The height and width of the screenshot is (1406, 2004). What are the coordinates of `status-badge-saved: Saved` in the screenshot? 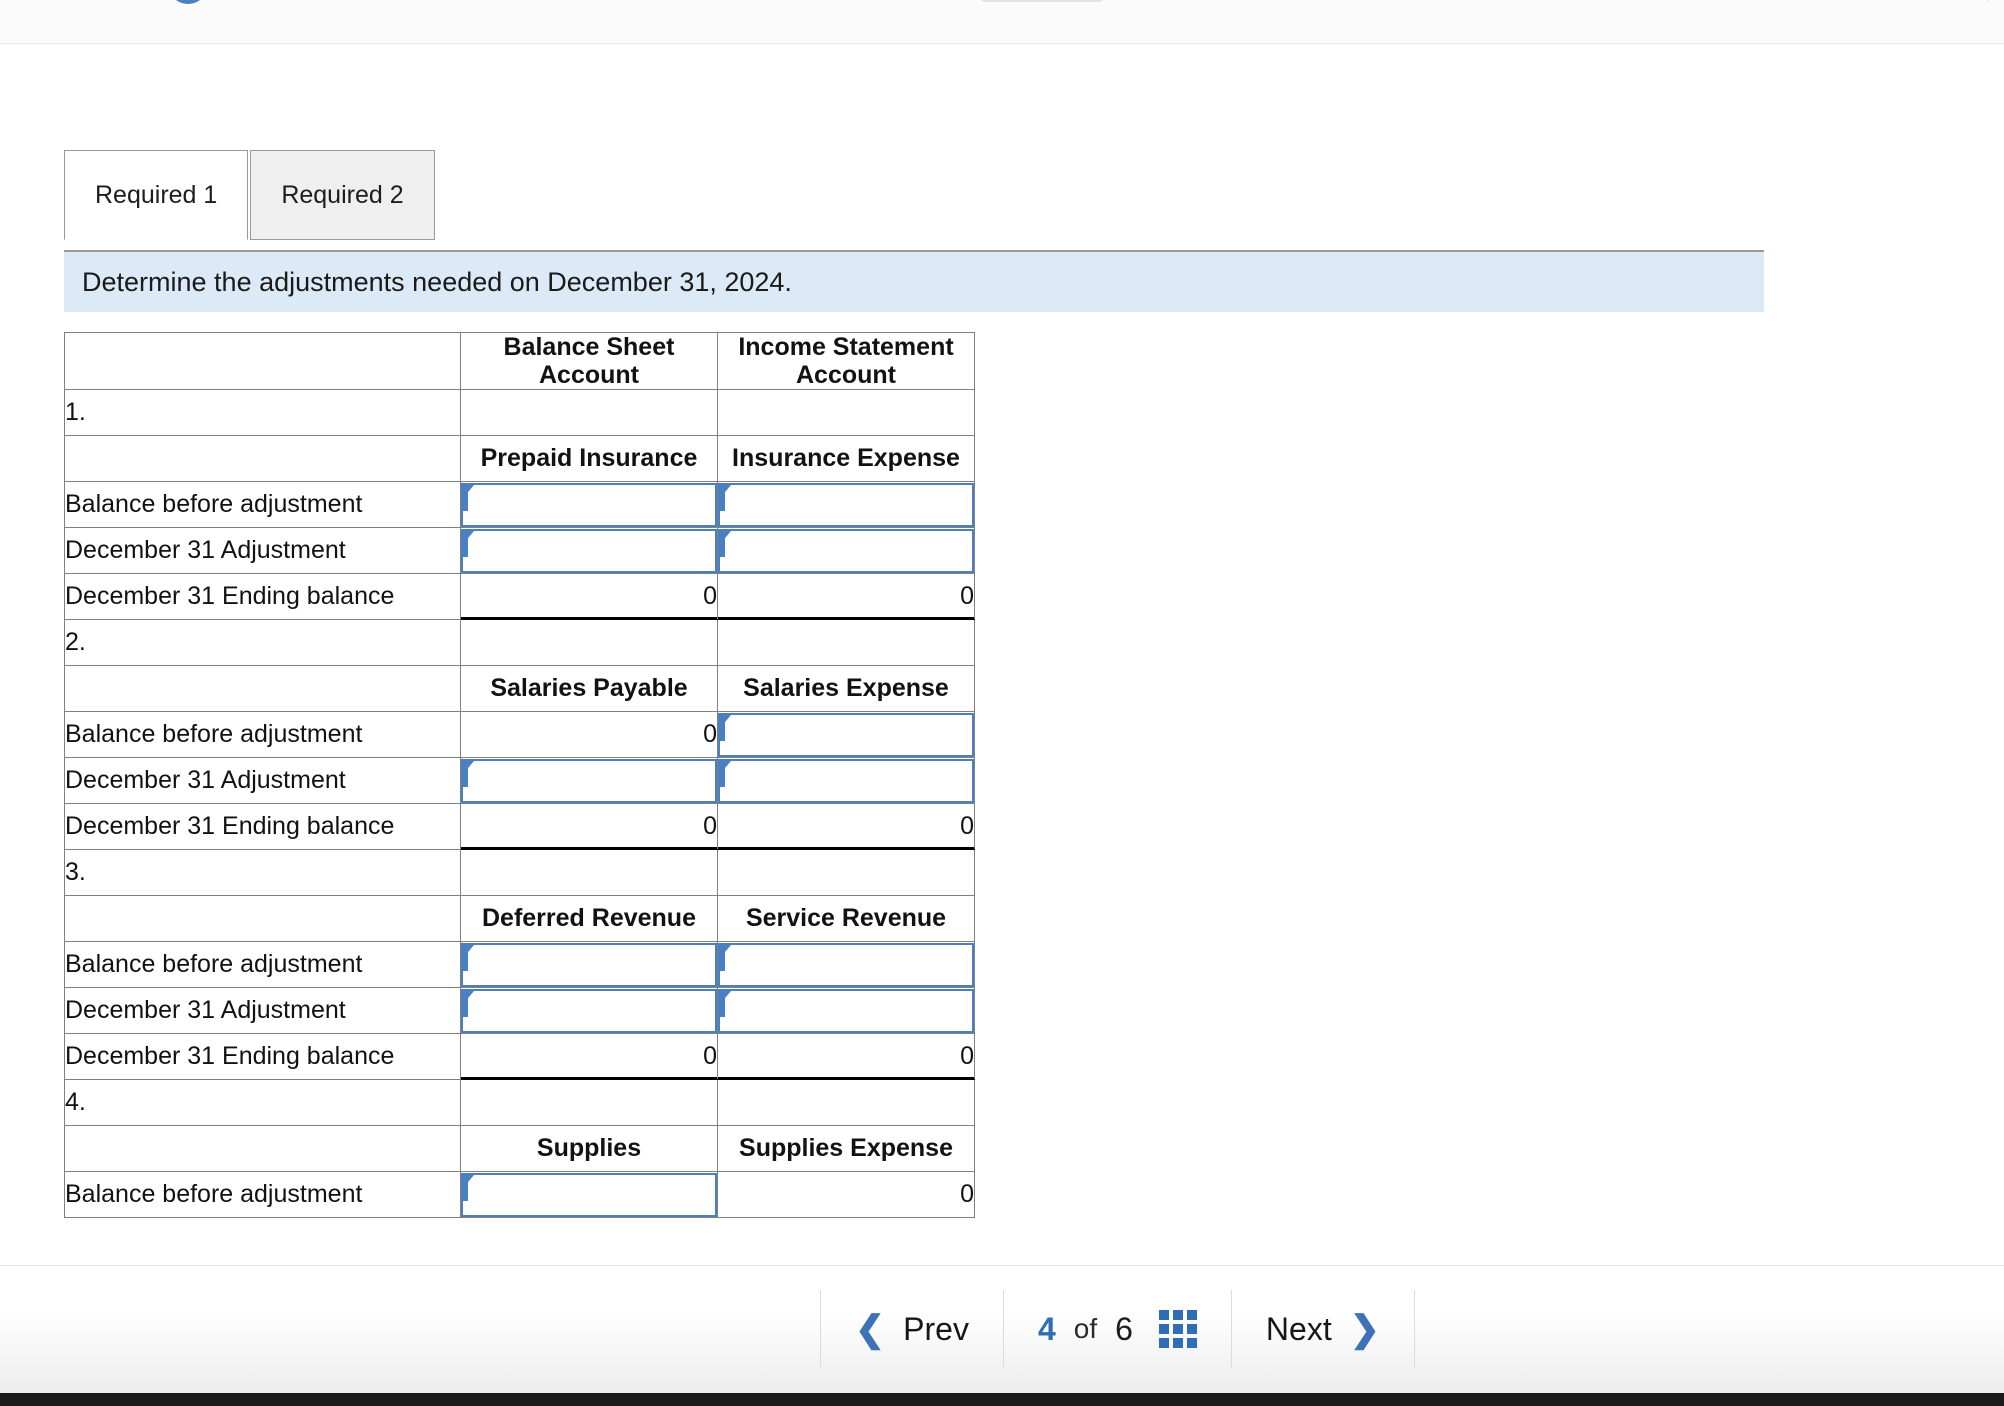 It's located at (1042, 1).